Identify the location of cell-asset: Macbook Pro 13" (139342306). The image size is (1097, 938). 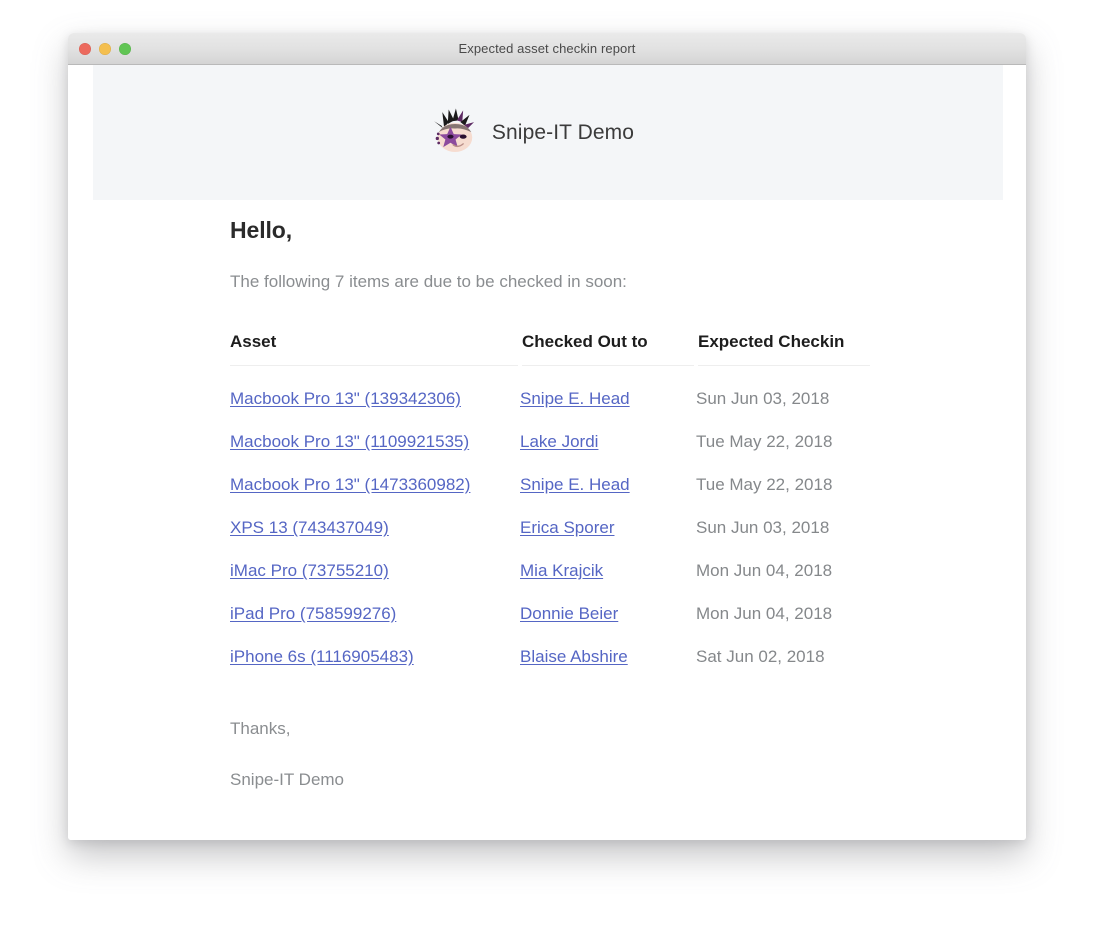
(375, 388).